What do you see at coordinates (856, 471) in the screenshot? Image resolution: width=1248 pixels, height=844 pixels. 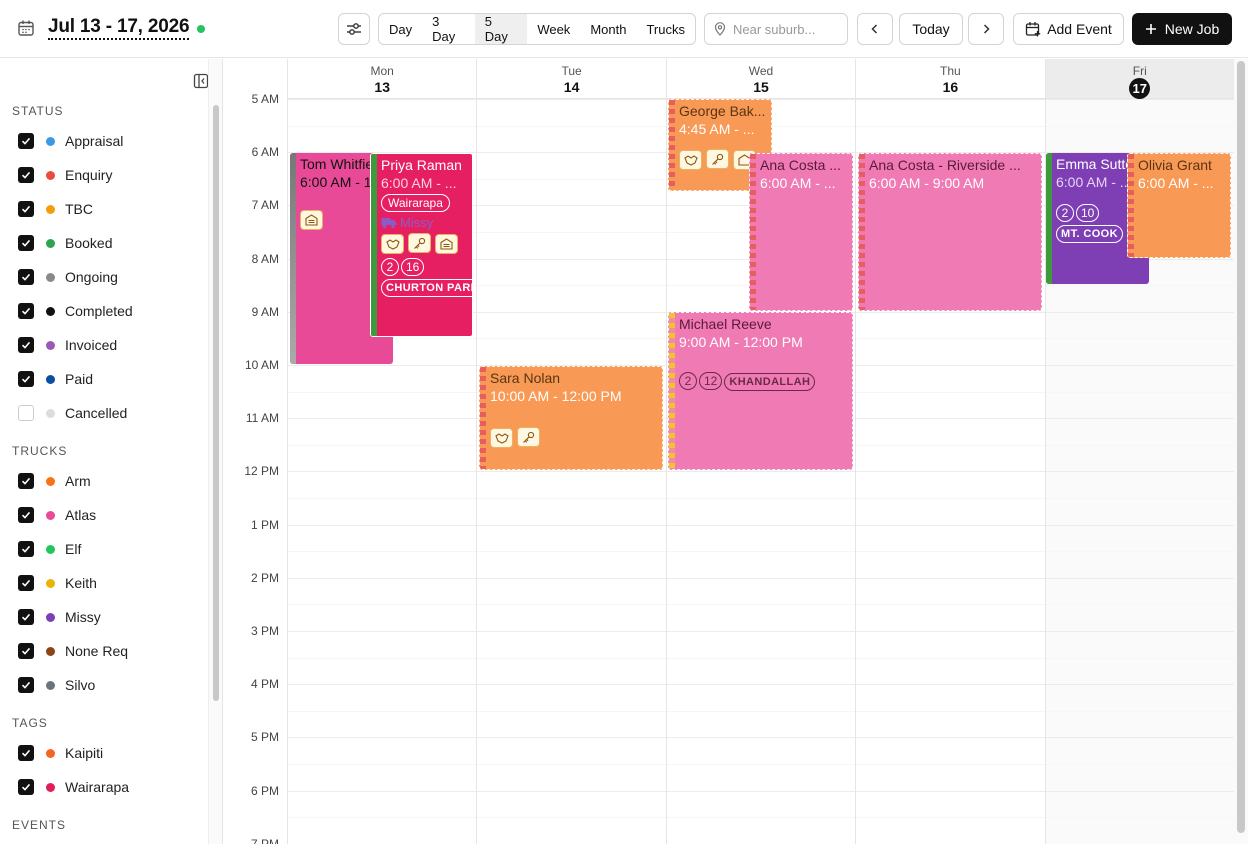 I see `day-column-divider` at bounding box center [856, 471].